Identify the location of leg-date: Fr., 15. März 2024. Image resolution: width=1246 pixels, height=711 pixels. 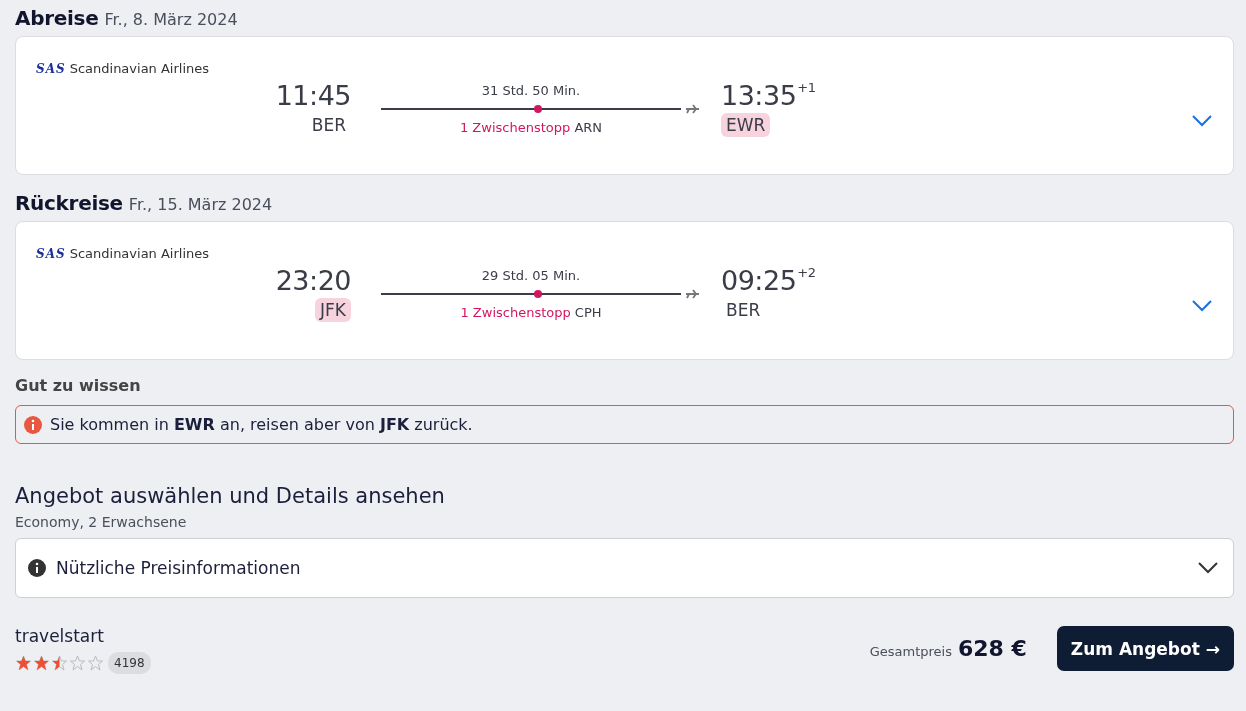
(200, 204).